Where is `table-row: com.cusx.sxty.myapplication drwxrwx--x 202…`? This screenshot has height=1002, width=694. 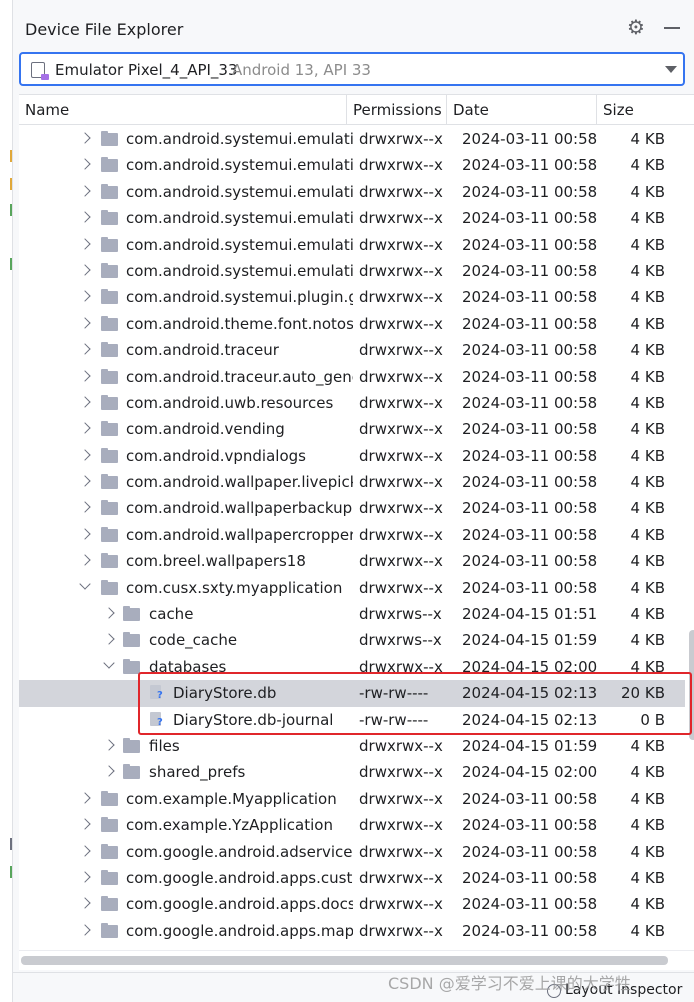
table-row: com.cusx.sxty.myapplication drwxrwx--x 202… is located at coordinates (352, 588).